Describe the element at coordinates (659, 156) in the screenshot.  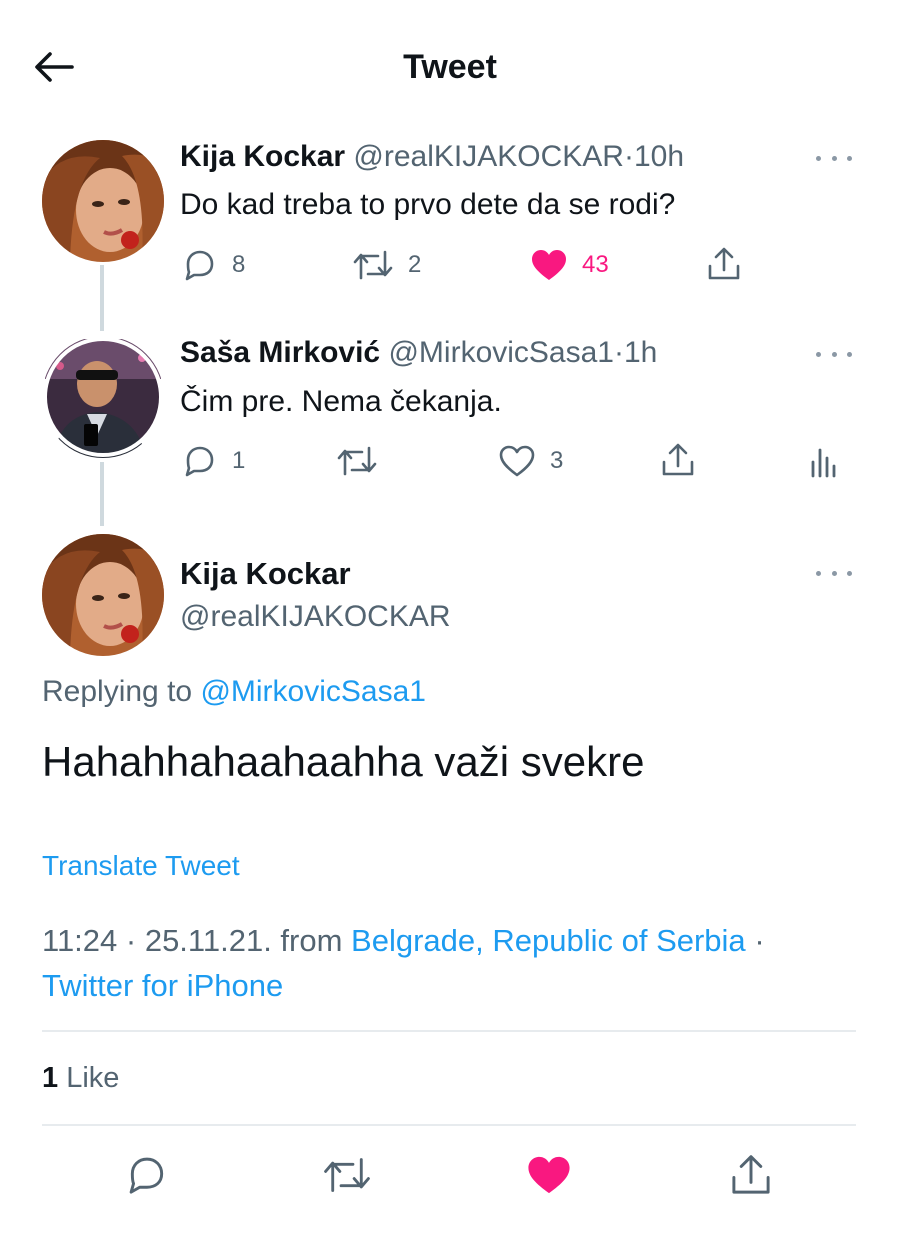
I see `tweet-time: 10h` at that location.